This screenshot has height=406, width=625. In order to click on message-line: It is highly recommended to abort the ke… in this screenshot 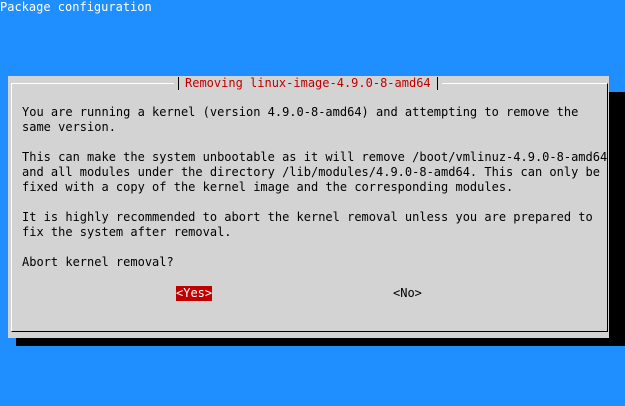, I will do `click(307, 217)`.